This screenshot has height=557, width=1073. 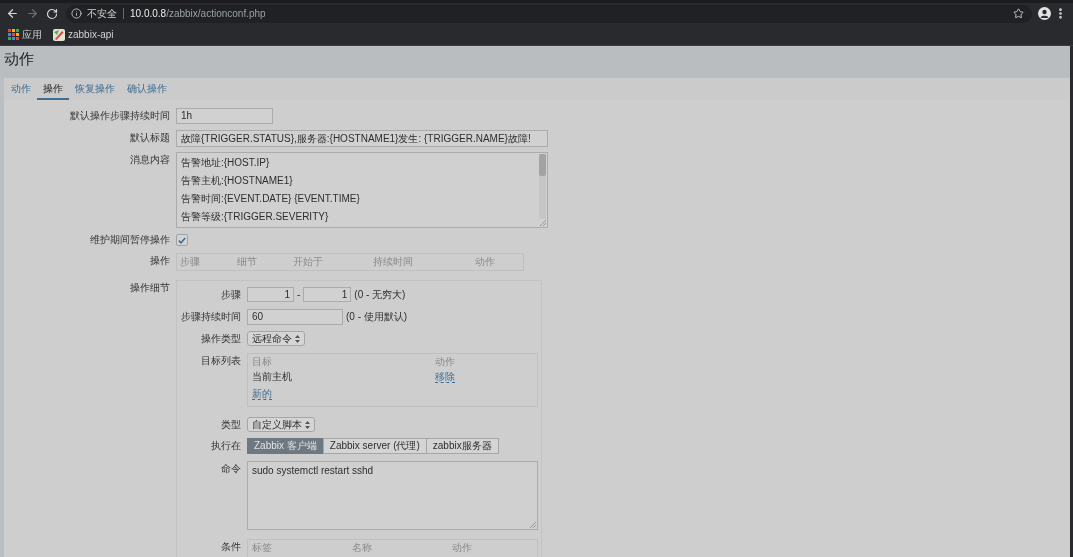 I want to click on checkbox, so click(x=182, y=240).